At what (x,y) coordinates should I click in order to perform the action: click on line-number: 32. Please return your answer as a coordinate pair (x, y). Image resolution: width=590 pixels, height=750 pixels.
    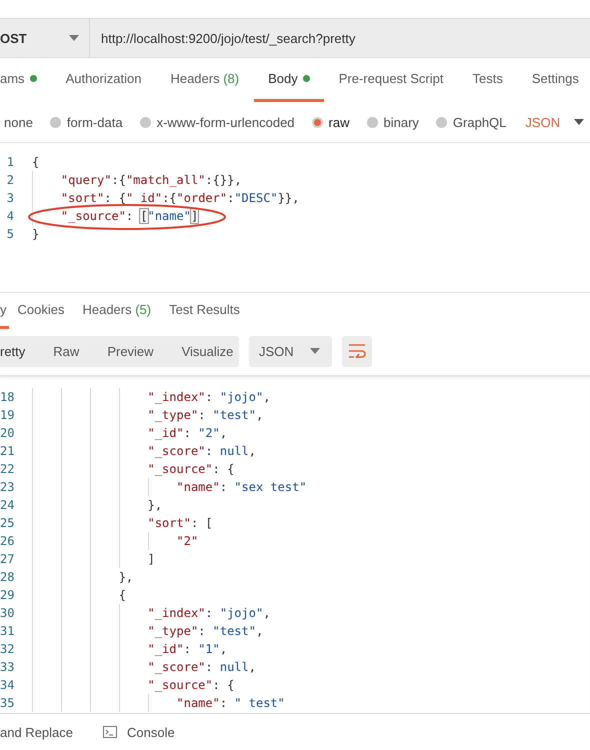
    Looking at the image, I should click on (7, 649).